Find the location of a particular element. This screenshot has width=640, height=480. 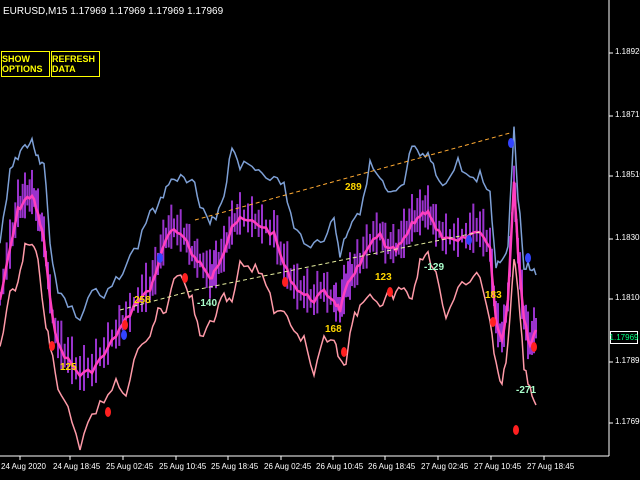

time-ticks is located at coordinates (282, 458).